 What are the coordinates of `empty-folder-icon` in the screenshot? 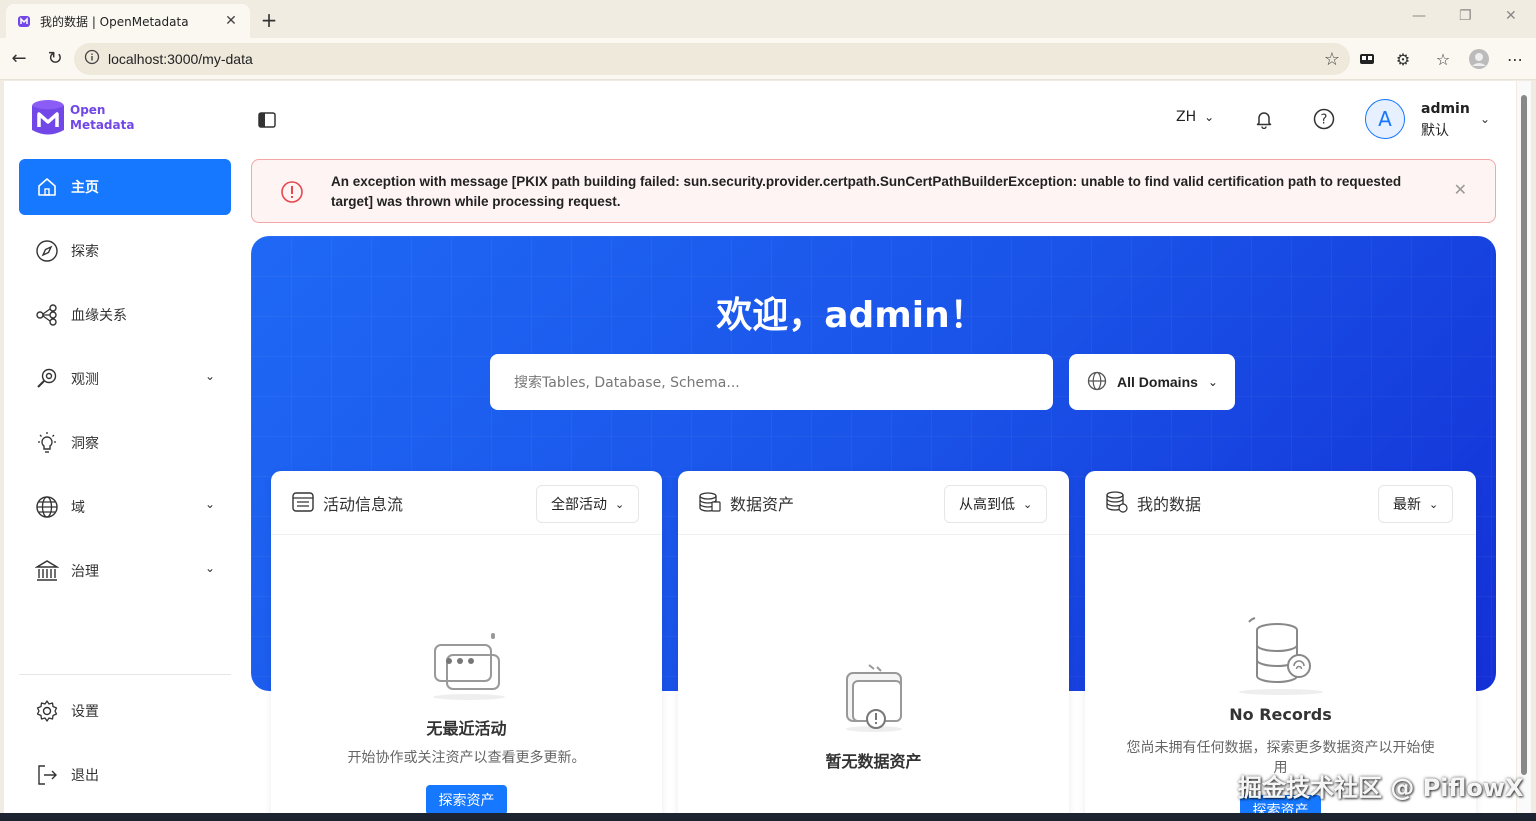 It's located at (874, 700).